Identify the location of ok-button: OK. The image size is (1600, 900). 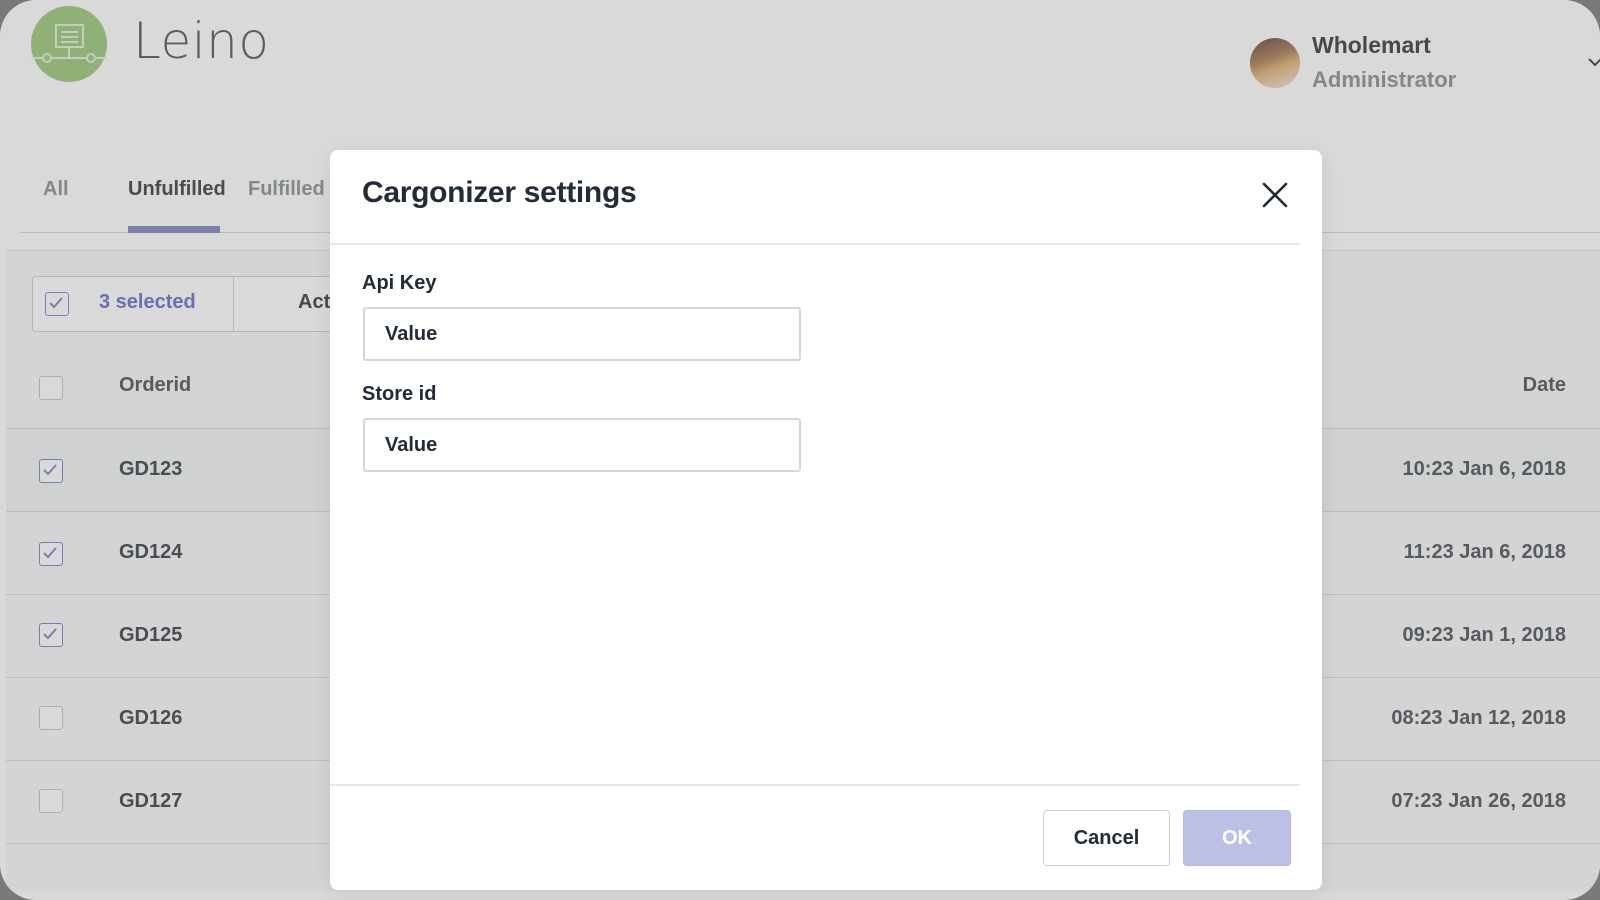
(1237, 838).